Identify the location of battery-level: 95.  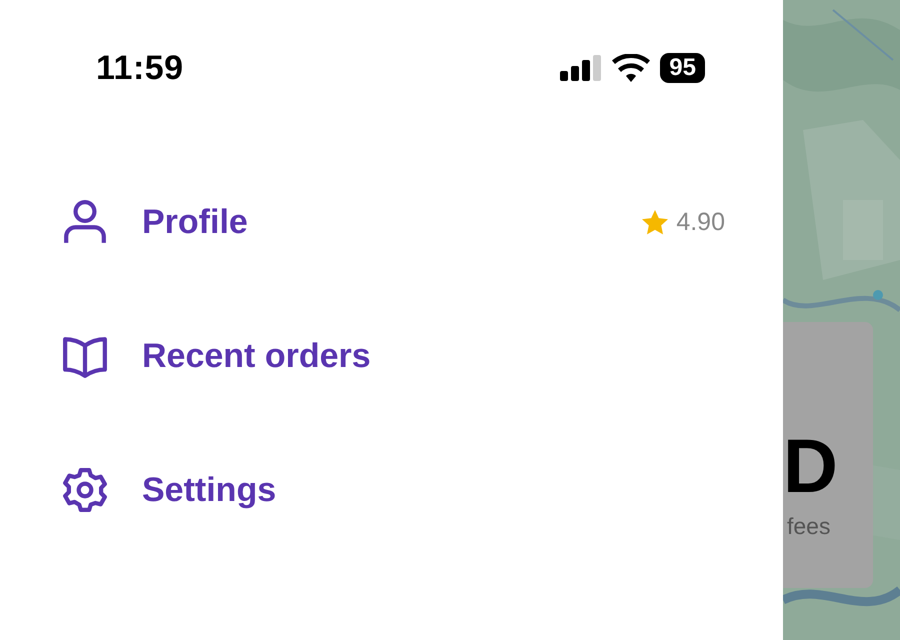
(682, 68).